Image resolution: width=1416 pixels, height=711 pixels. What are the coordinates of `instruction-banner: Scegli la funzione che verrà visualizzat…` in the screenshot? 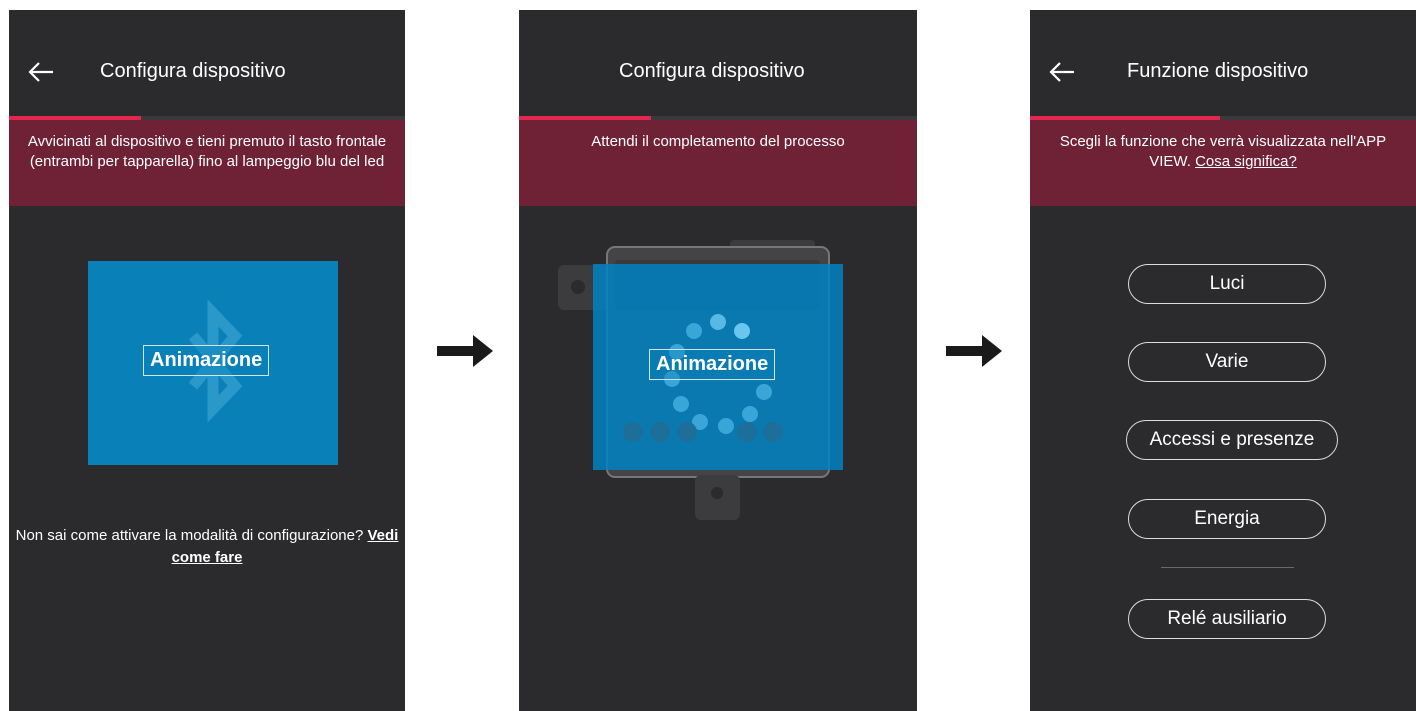 It's located at (1223, 163).